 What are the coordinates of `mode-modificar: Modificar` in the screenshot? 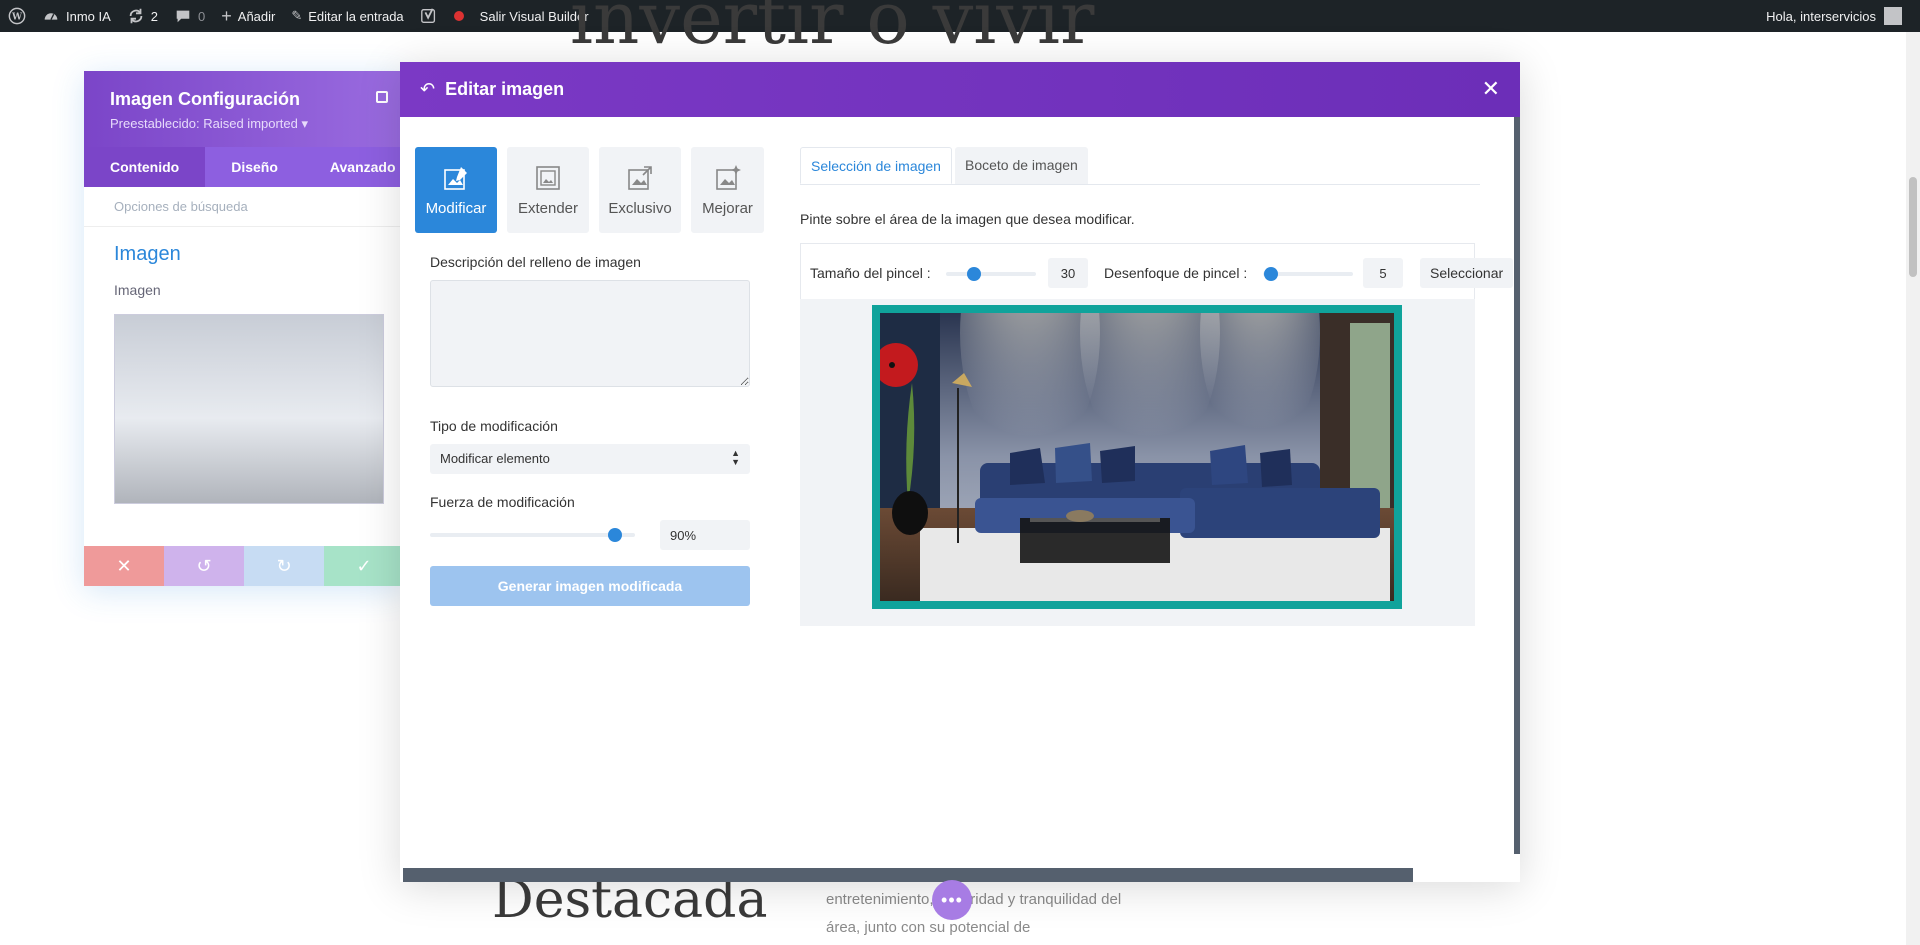 It's located at (456, 190).